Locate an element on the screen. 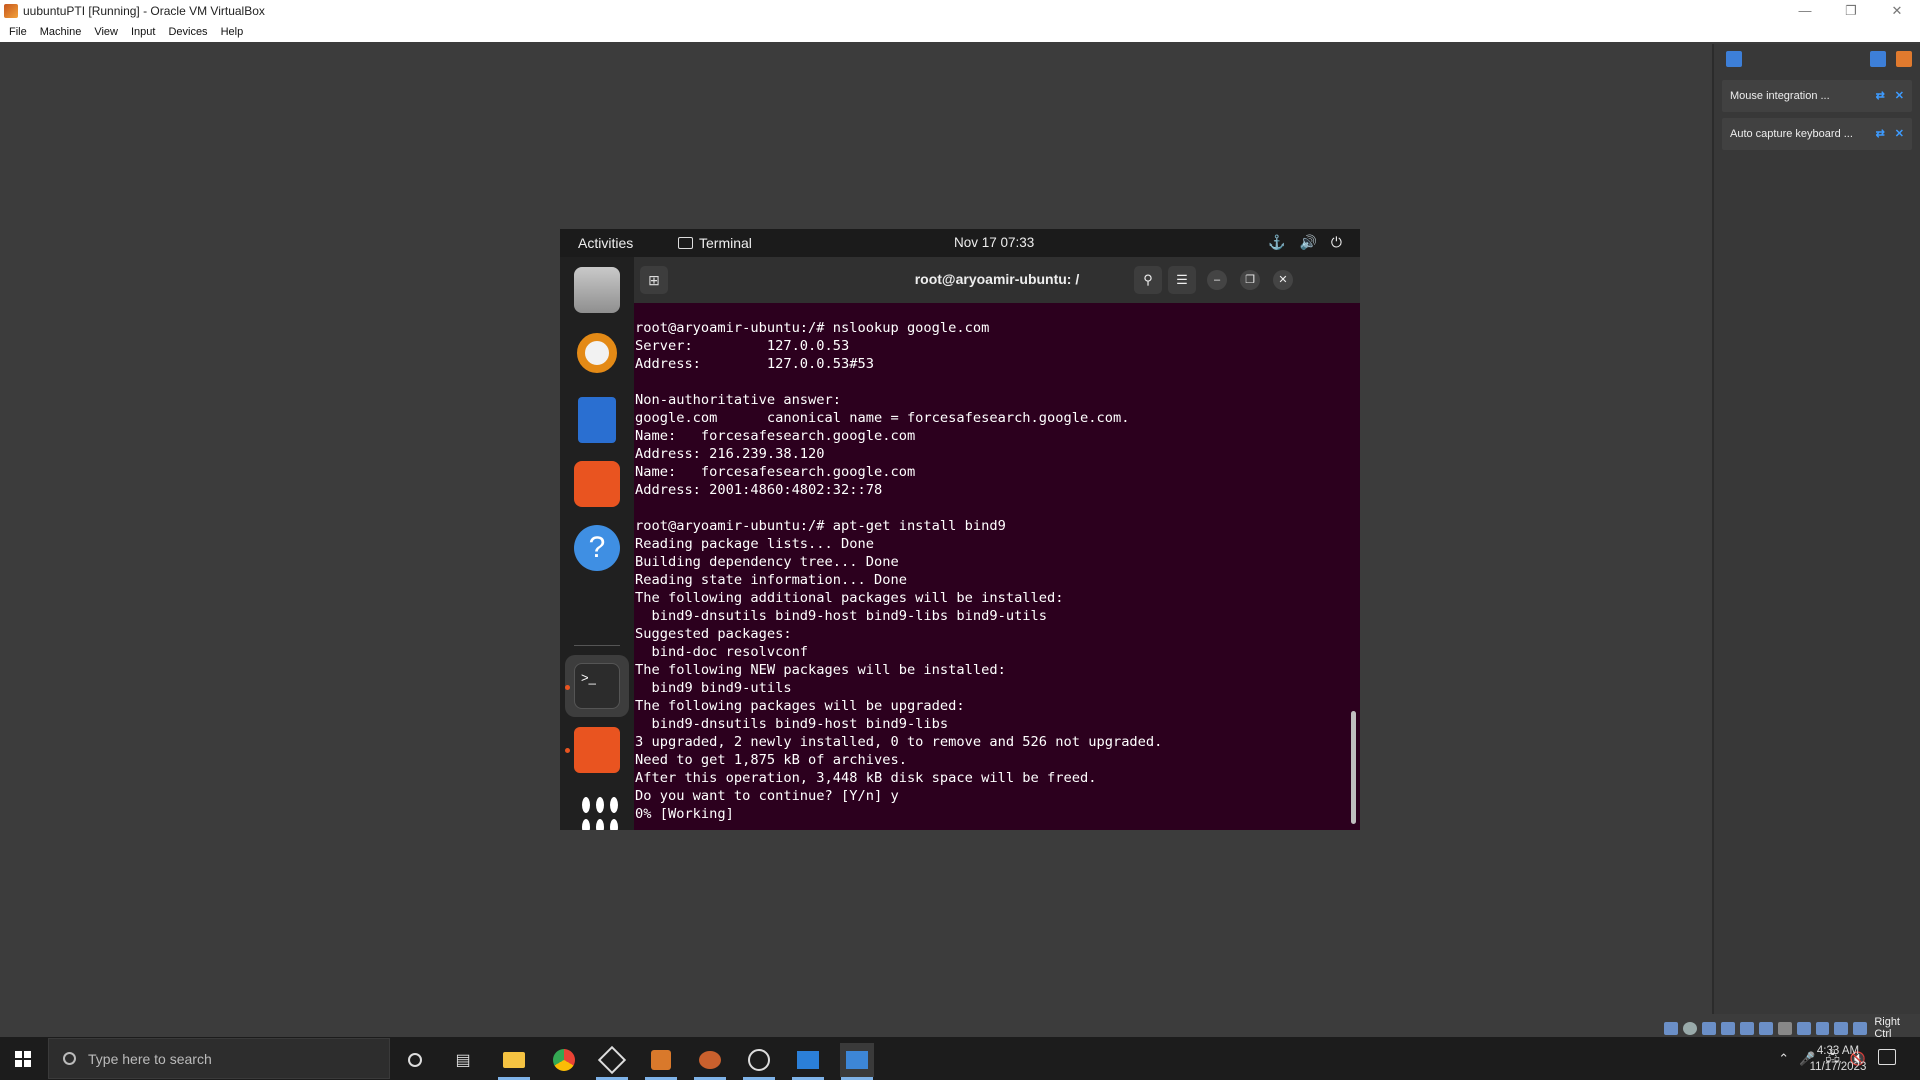 The width and height of the screenshot is (1920, 1080). ubuntu-dock: ? >_ is located at coordinates (597, 543).